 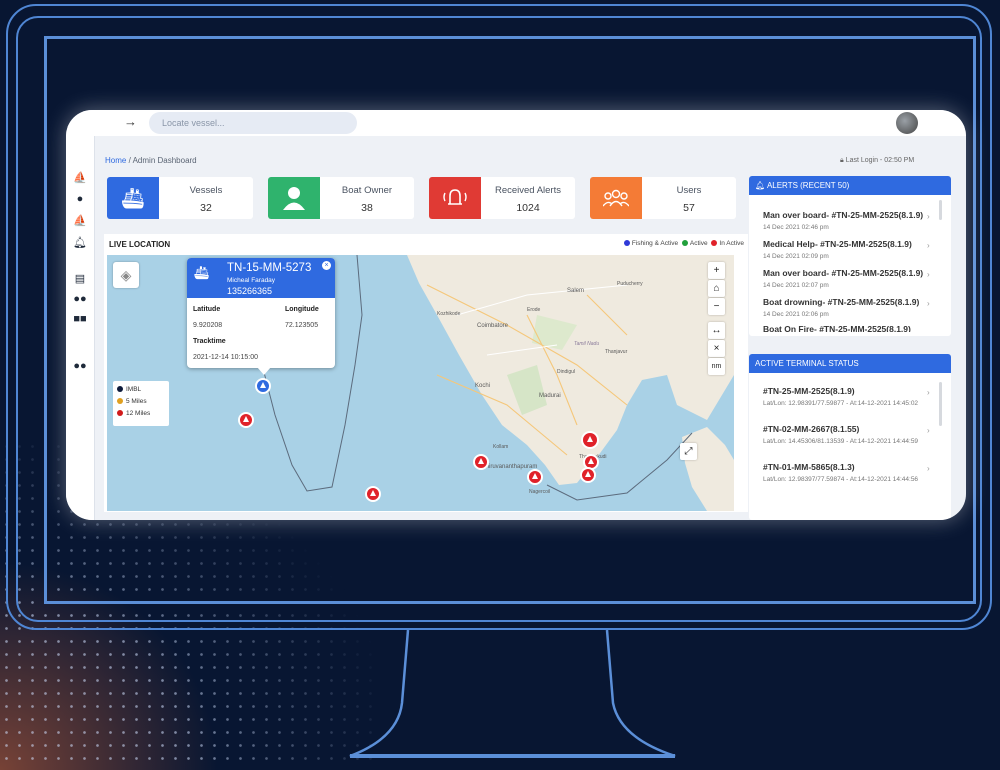 What do you see at coordinates (731, 243) in the screenshot?
I see `legend-label: In Active` at bounding box center [731, 243].